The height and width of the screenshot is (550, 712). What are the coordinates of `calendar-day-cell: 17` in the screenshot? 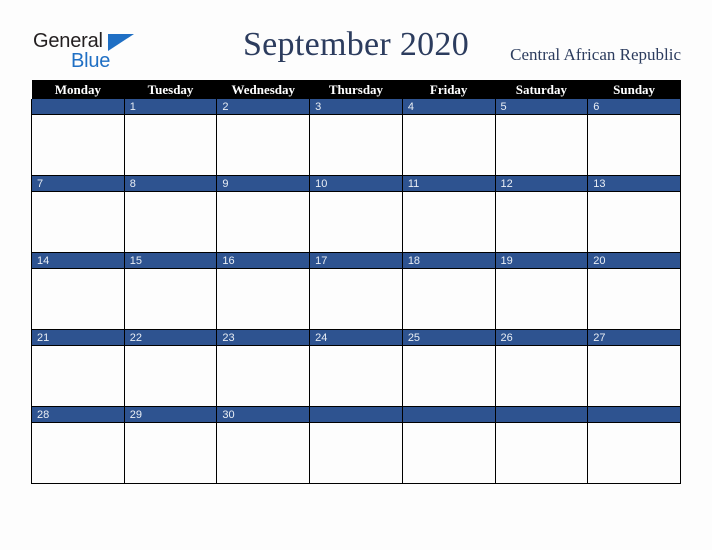 It's located at (356, 291).